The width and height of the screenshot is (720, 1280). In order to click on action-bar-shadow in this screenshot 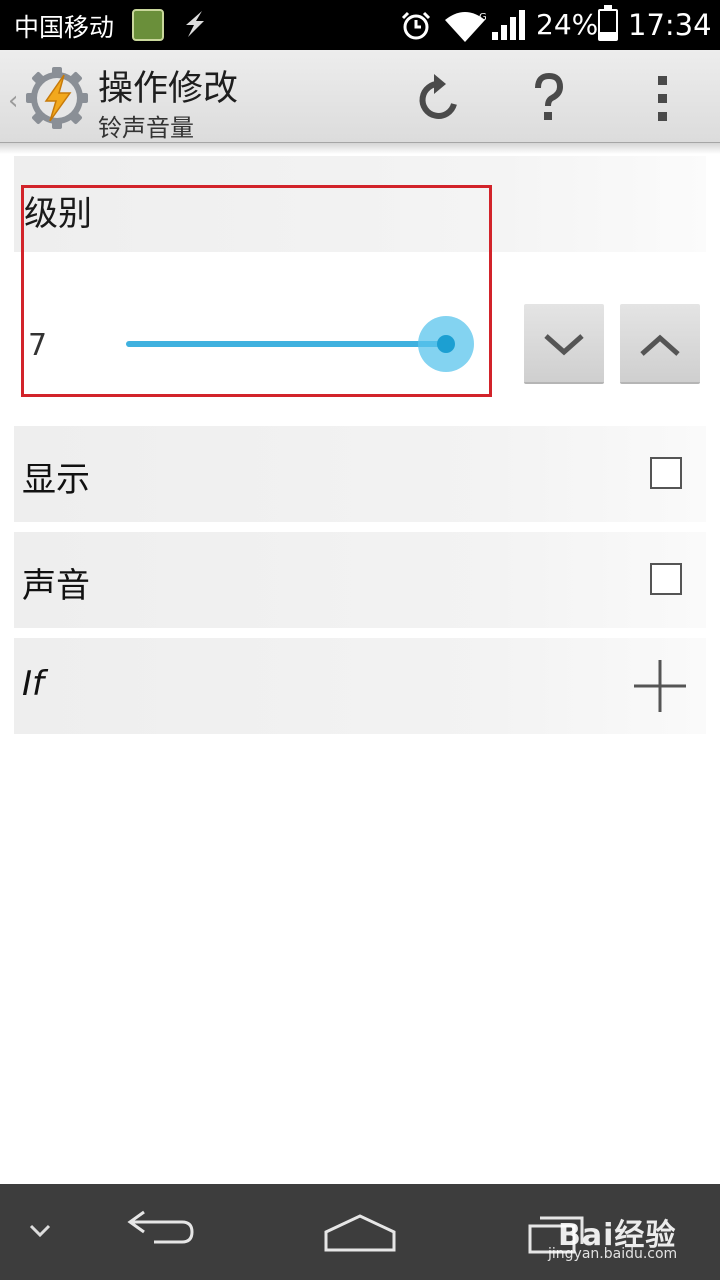, I will do `click(360, 148)`.